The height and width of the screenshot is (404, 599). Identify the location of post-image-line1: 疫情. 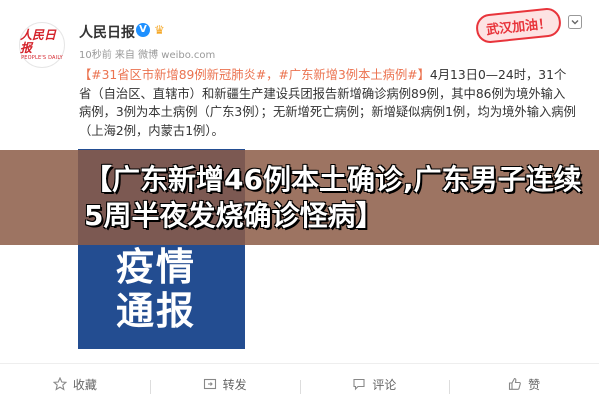
(156, 267).